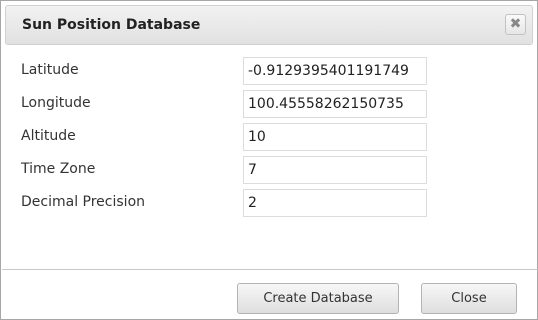 This screenshot has width=538, height=320. I want to click on field-row-altitude: Altitude 10, so click(269, 137).